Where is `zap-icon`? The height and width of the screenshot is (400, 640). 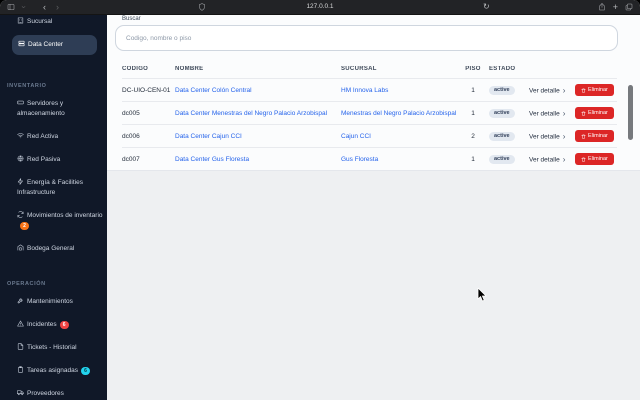 zap-icon is located at coordinates (20, 181).